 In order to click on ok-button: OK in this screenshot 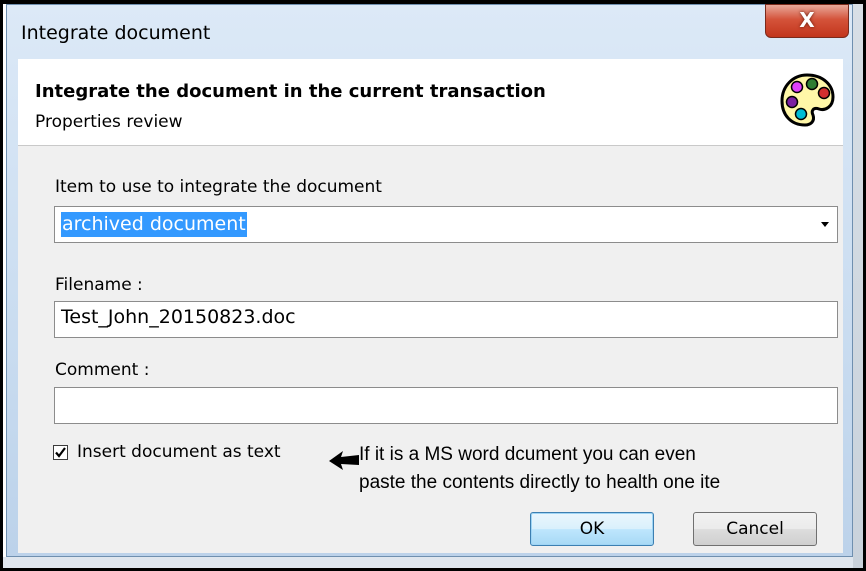, I will do `click(592, 529)`.